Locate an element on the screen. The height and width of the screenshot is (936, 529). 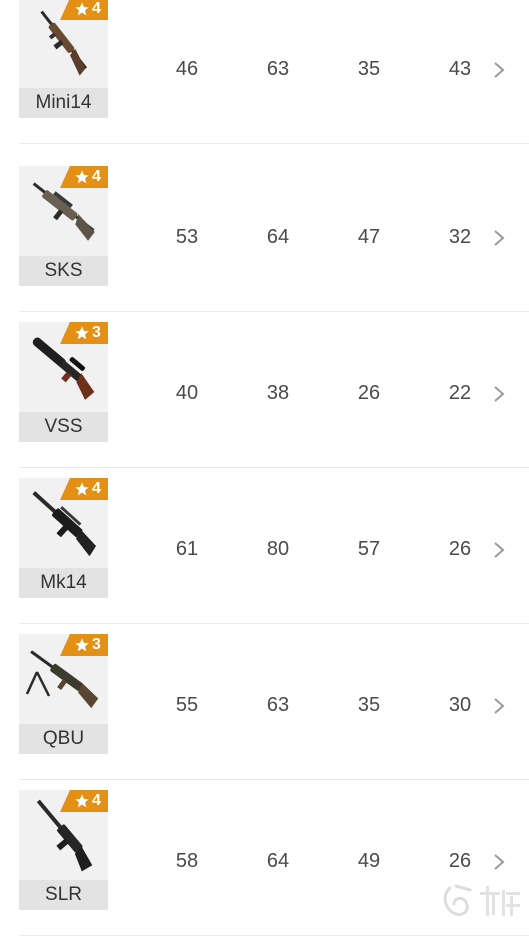
weapon-thumbnail: Mini14 4 is located at coordinates (63, 59).